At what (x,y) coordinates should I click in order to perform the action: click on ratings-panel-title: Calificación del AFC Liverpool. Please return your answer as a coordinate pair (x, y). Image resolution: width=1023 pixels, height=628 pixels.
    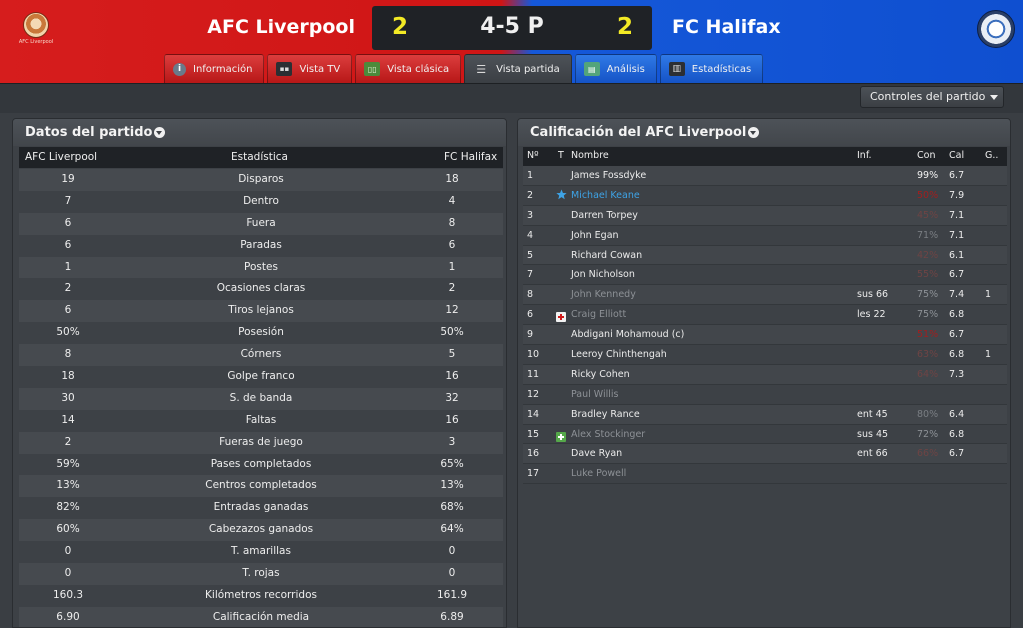
    Looking at the image, I should click on (764, 132).